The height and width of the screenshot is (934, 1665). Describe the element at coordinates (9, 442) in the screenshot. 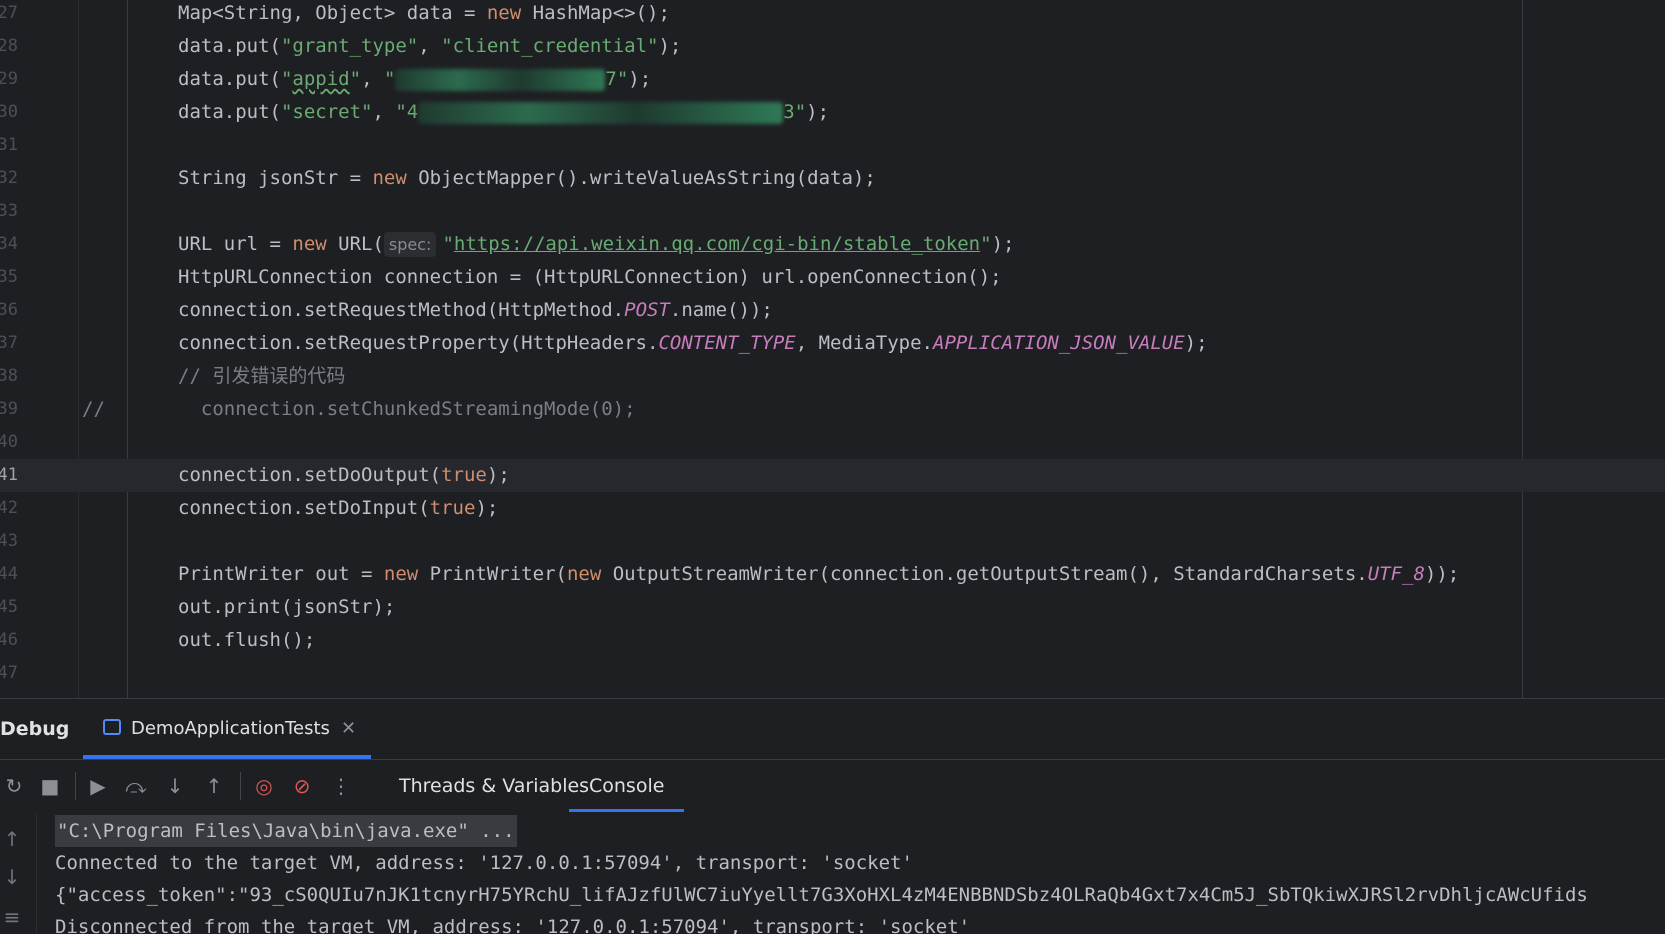

I see `line-number: 40` at that location.